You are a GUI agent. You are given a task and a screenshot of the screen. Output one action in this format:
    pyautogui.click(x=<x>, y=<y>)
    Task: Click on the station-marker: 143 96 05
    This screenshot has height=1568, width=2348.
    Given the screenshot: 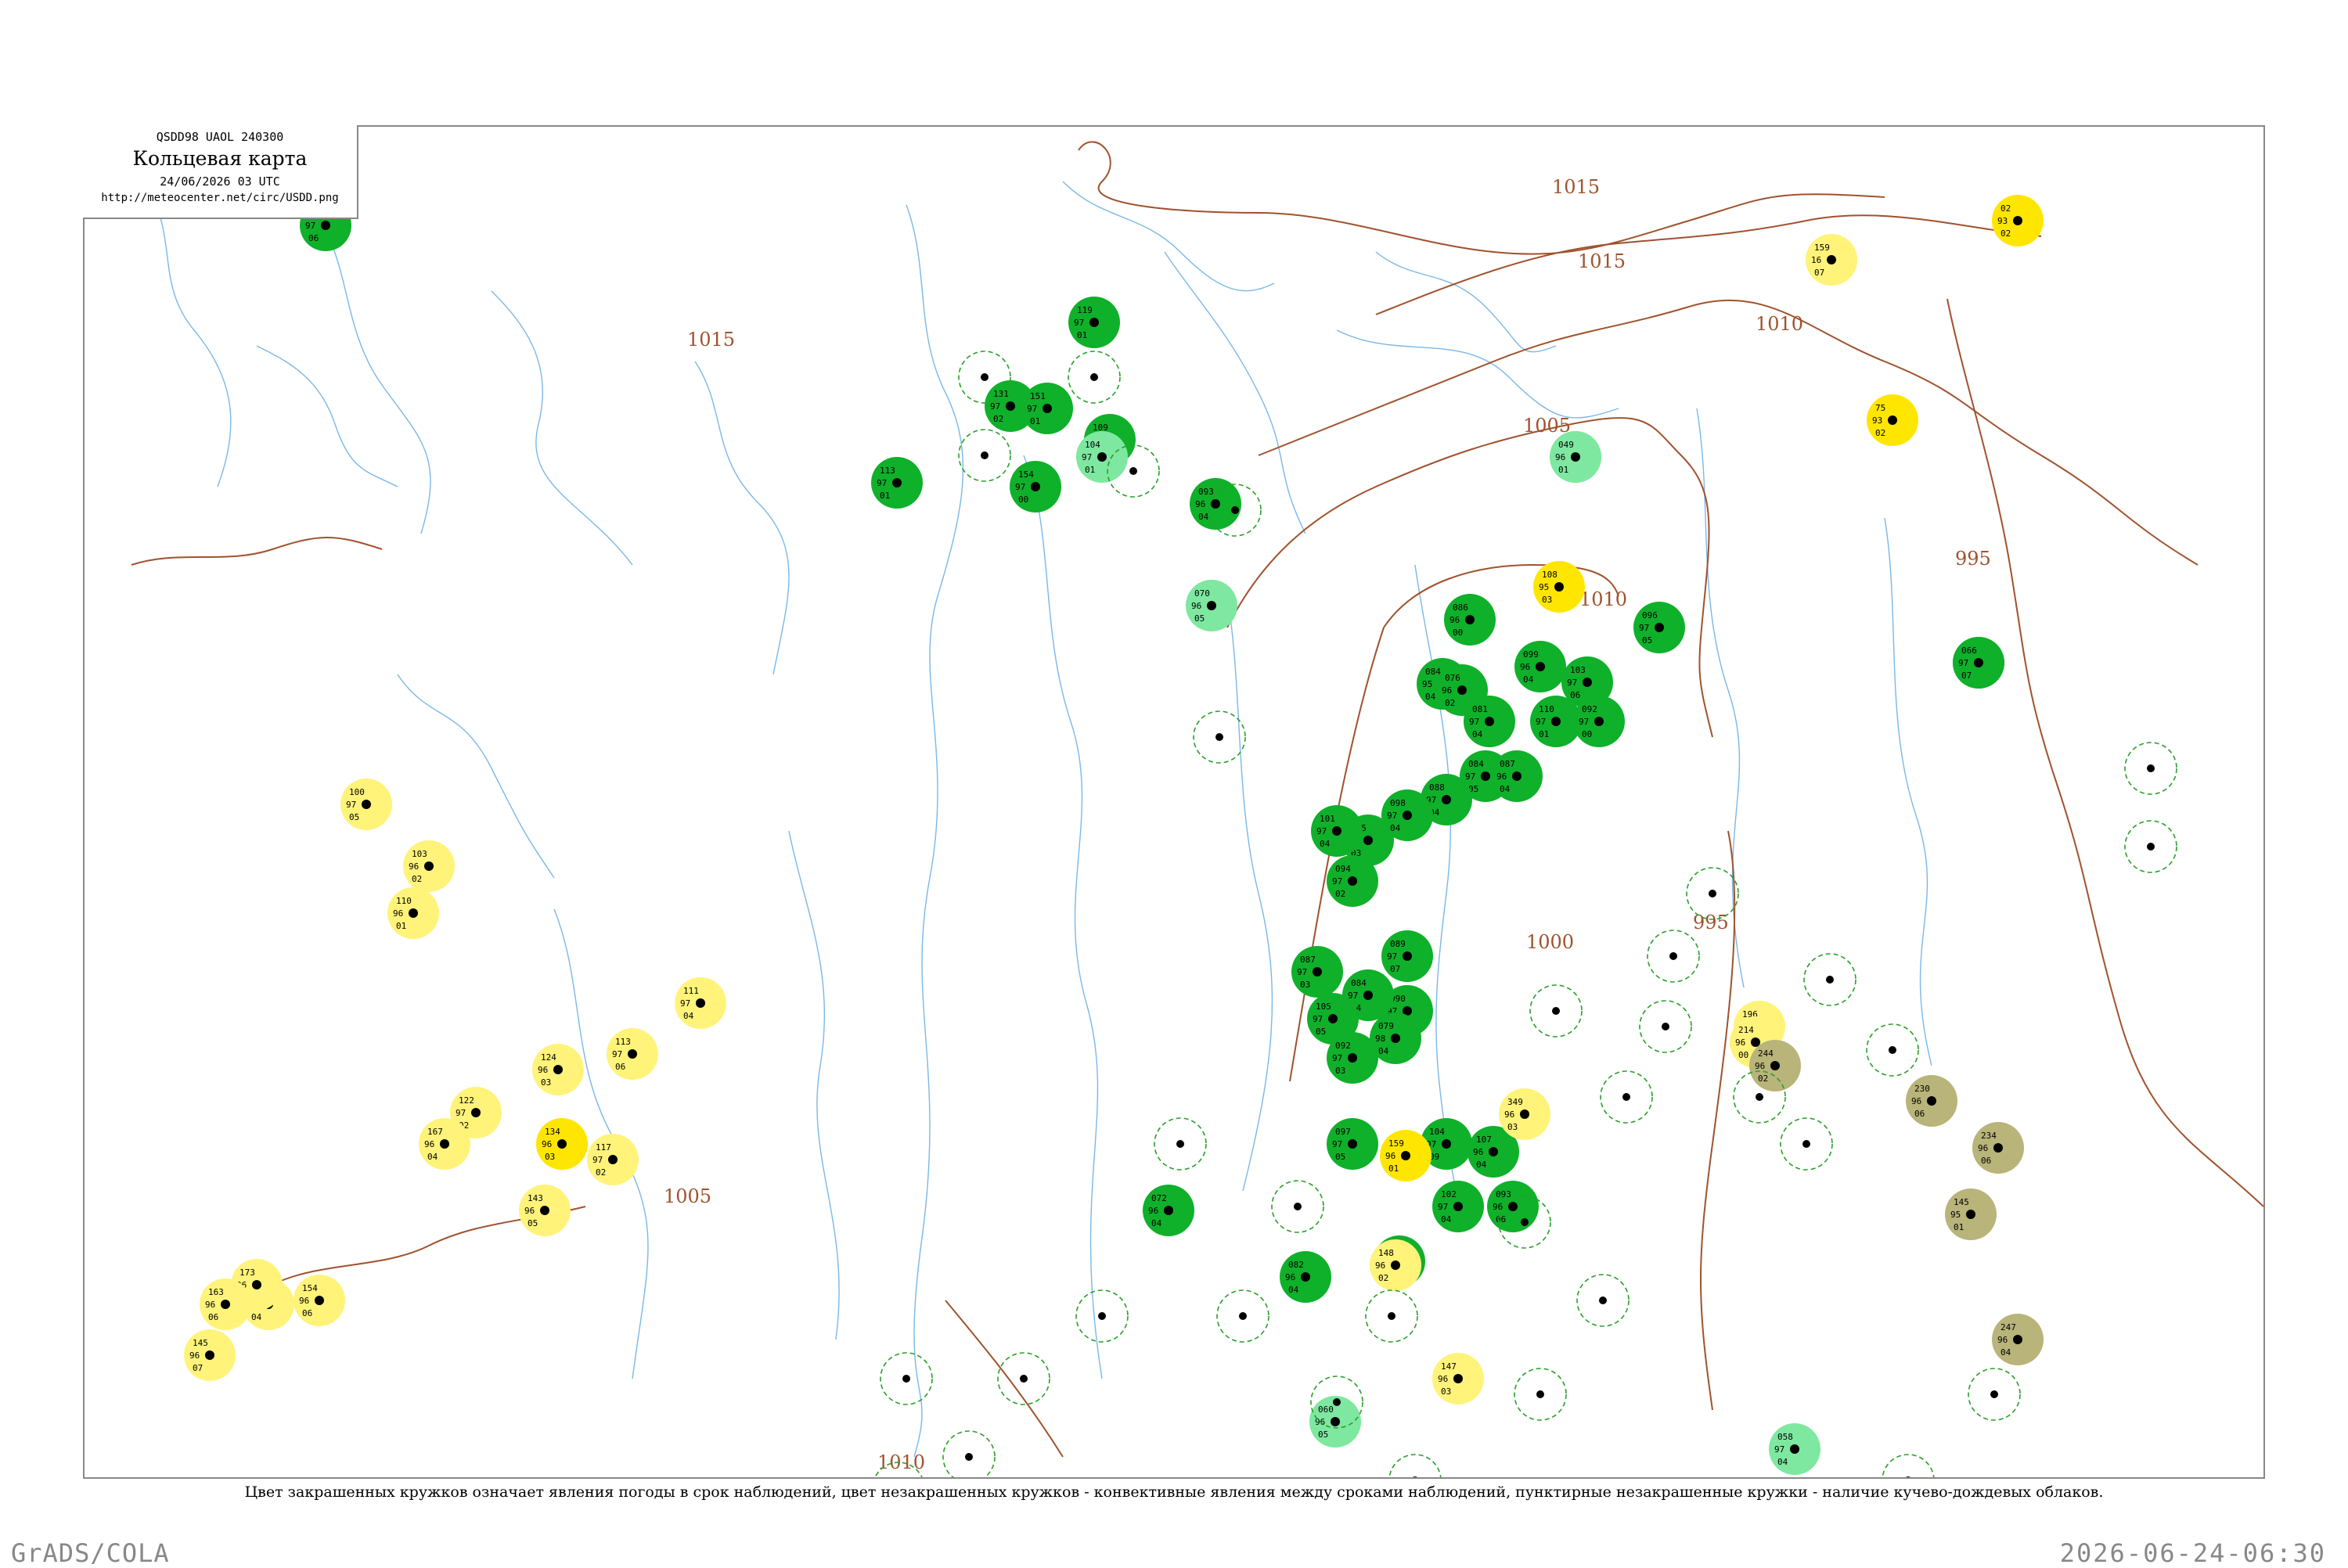 What is the action you would take?
    pyautogui.click(x=545, y=1211)
    